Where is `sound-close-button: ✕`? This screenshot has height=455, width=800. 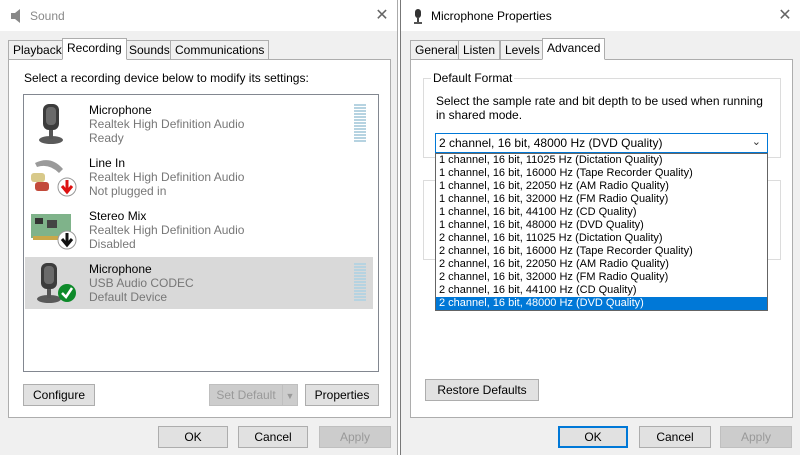
sound-close-button: ✕ is located at coordinates (382, 15).